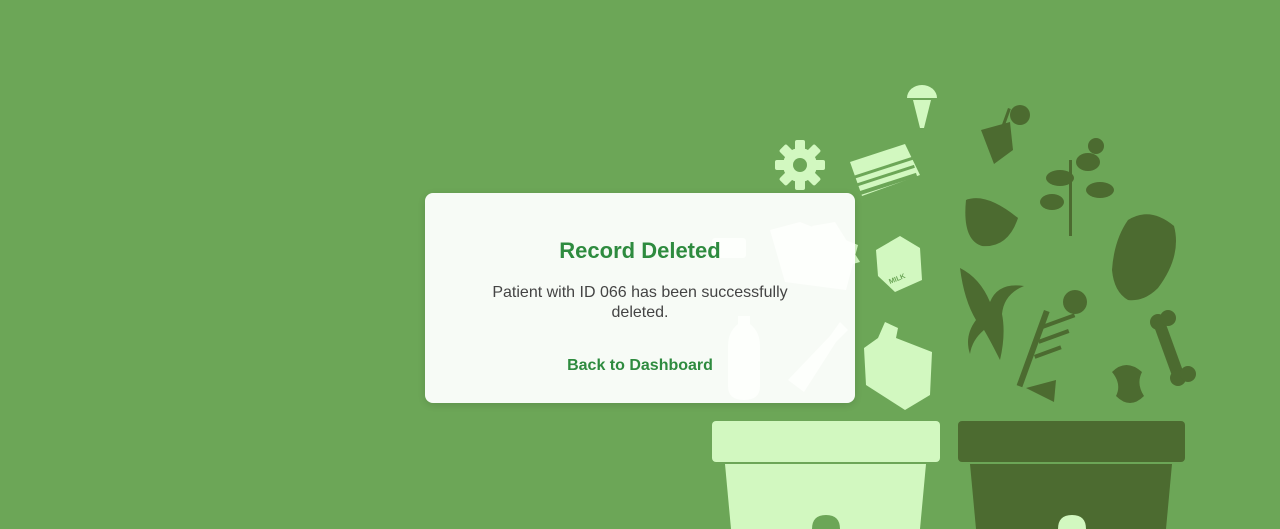  What do you see at coordinates (1173, 348) in the screenshot?
I see `bone-icon` at bounding box center [1173, 348].